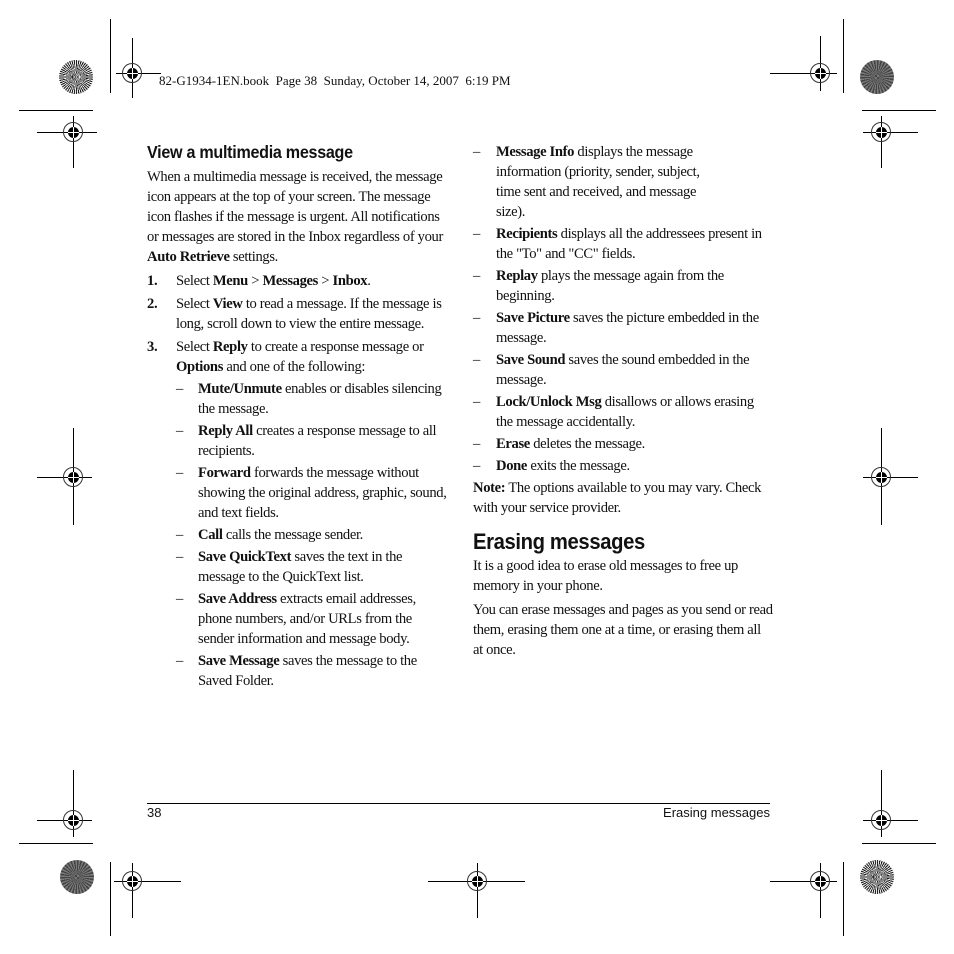 Image resolution: width=954 pixels, height=954 pixels. What do you see at coordinates (259, 281) in the screenshot?
I see `step-item: 1. Select Menu > Messages > Inbox.` at bounding box center [259, 281].